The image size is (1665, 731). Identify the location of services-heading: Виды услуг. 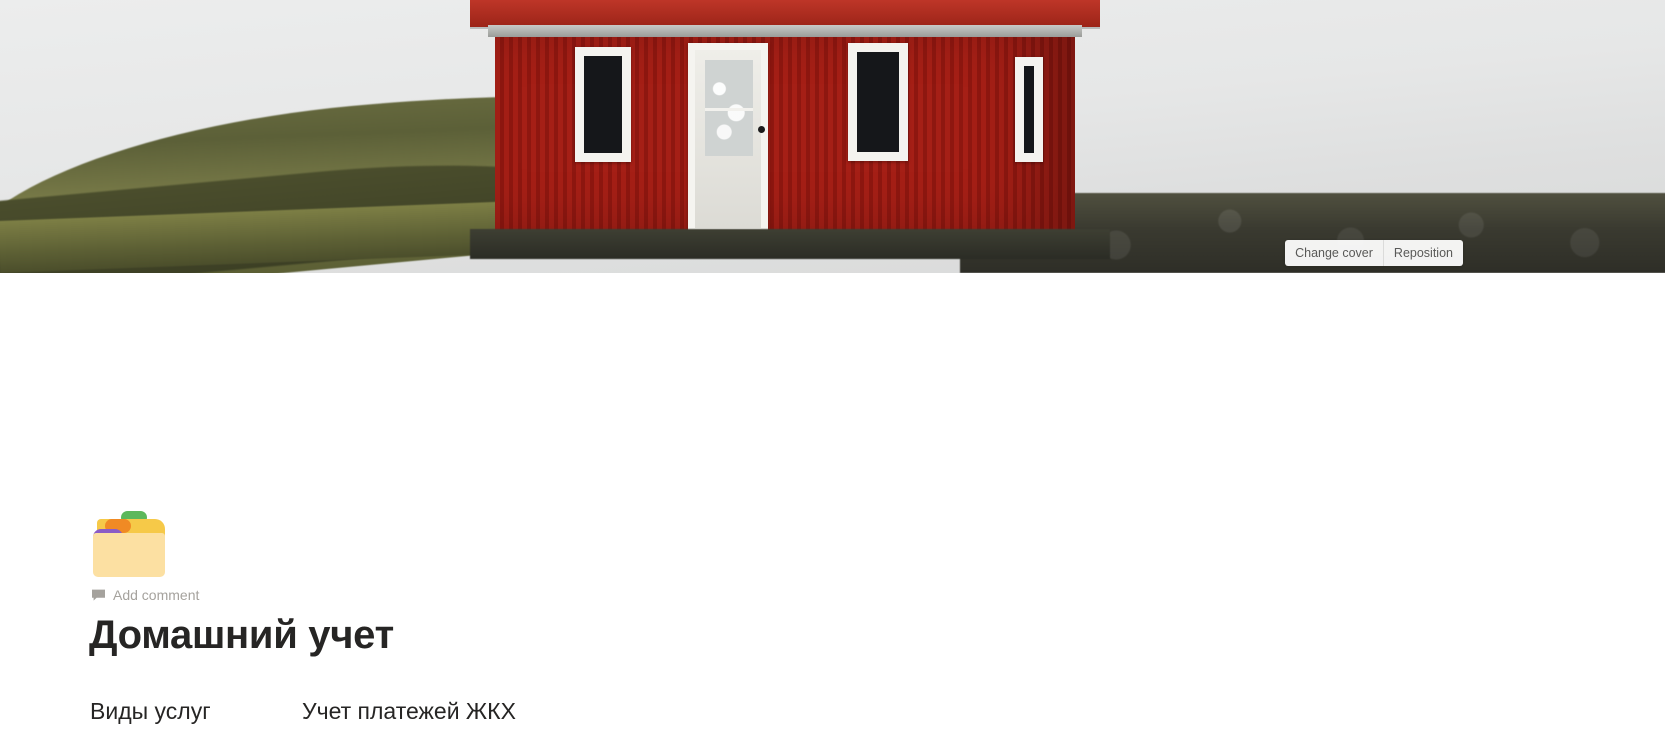
(150, 711).